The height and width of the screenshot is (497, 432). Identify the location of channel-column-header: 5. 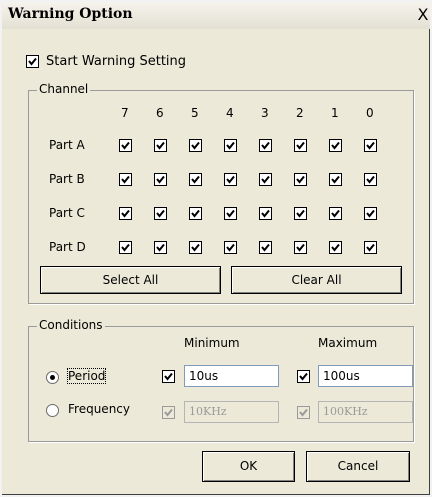
(195, 113).